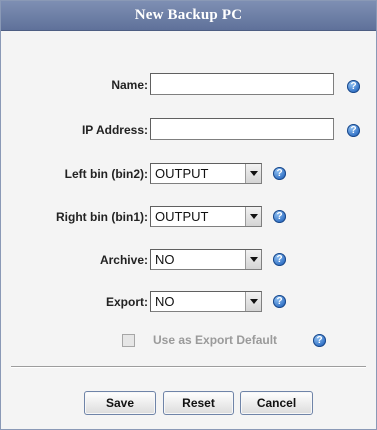 Image resolution: width=377 pixels, height=430 pixels. I want to click on cancel-button: Cancel, so click(276, 403).